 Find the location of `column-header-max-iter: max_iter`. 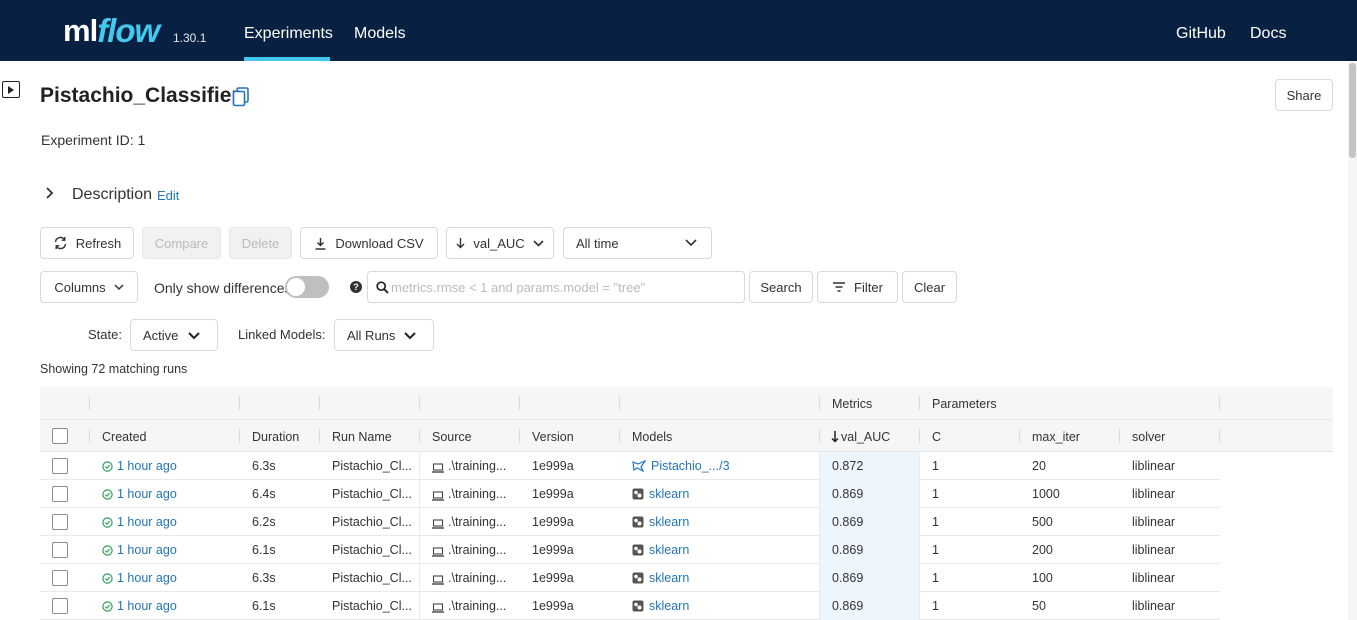

column-header-max-iter: max_iter is located at coordinates (1056, 437).